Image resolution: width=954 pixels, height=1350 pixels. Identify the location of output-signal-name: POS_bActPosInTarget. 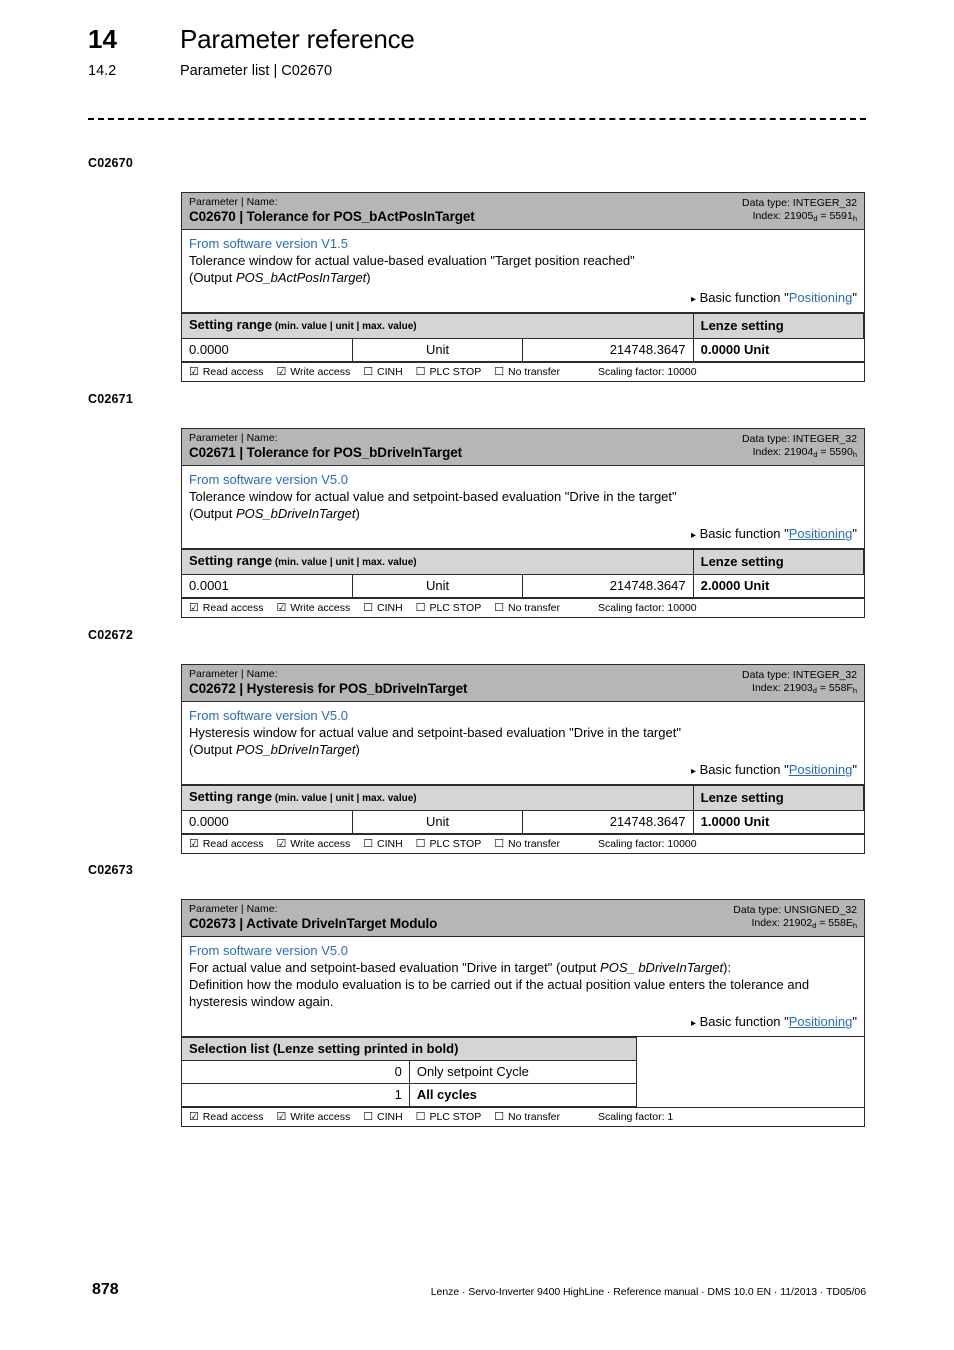
(301, 277).